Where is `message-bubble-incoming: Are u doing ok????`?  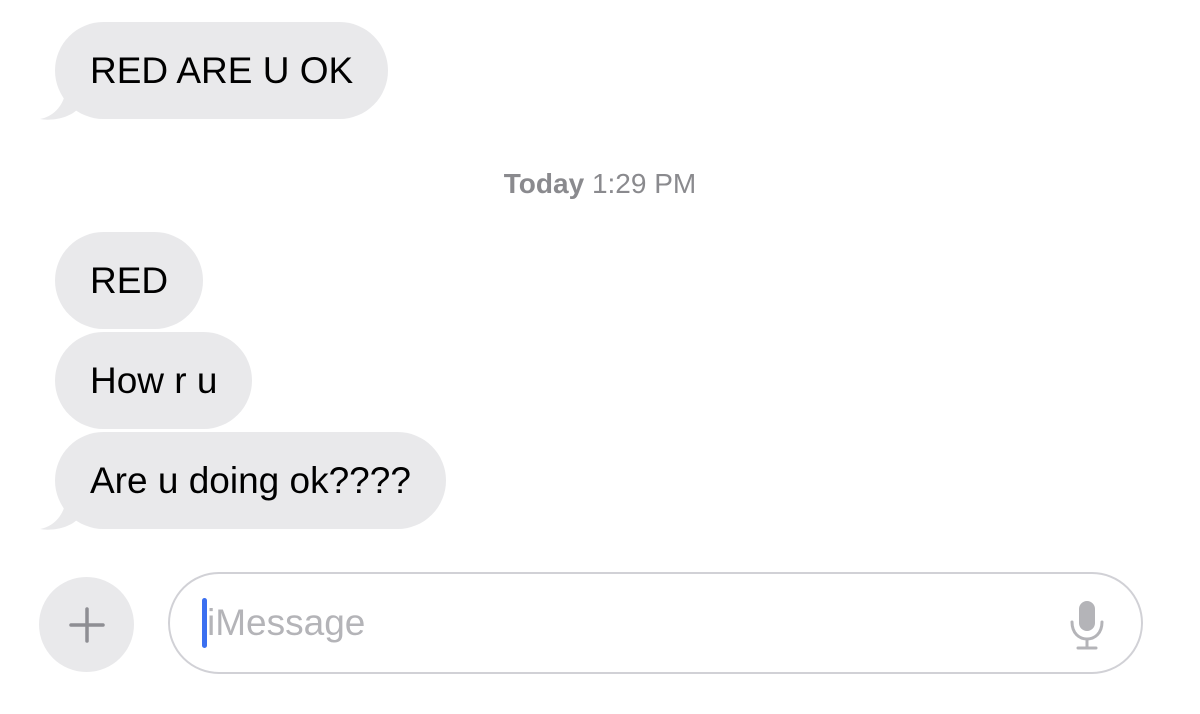 message-bubble-incoming: Are u doing ok???? is located at coordinates (250, 480).